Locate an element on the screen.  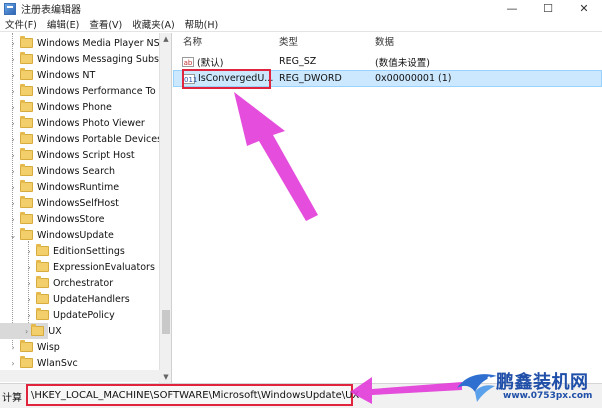
tree-item-windows-portable-devices: › Windows Portable Devices is located at coordinates (81, 139).